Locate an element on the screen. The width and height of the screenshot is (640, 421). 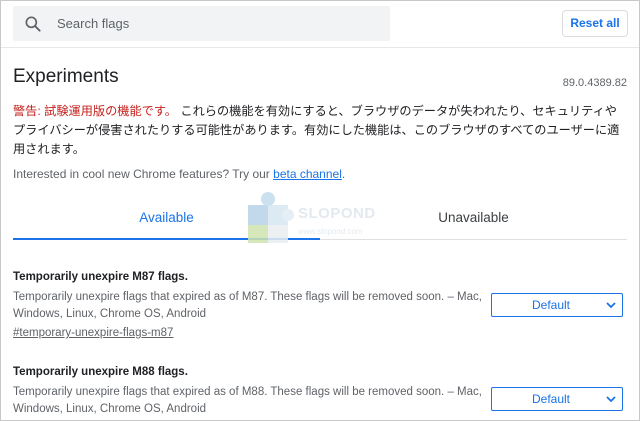
beta-promo-suffix: . is located at coordinates (343, 174).